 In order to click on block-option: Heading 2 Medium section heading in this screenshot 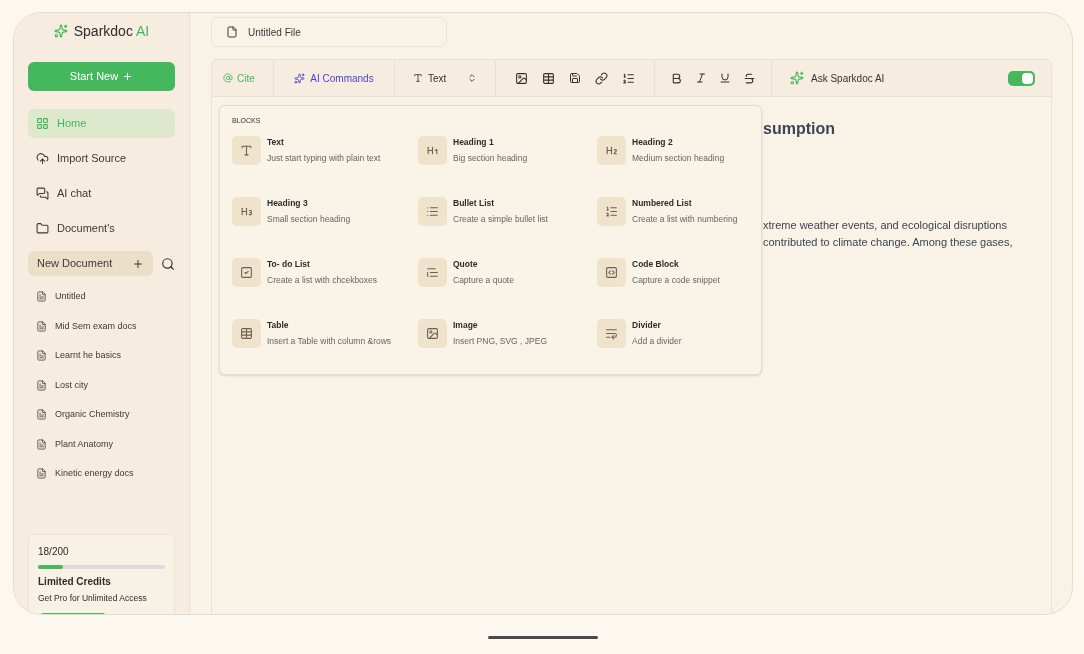, I will do `click(673, 150)`.